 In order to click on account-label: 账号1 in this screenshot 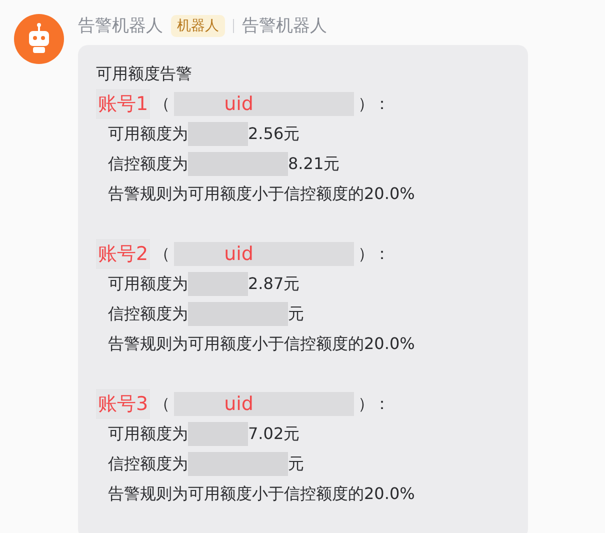, I will do `click(123, 104)`.